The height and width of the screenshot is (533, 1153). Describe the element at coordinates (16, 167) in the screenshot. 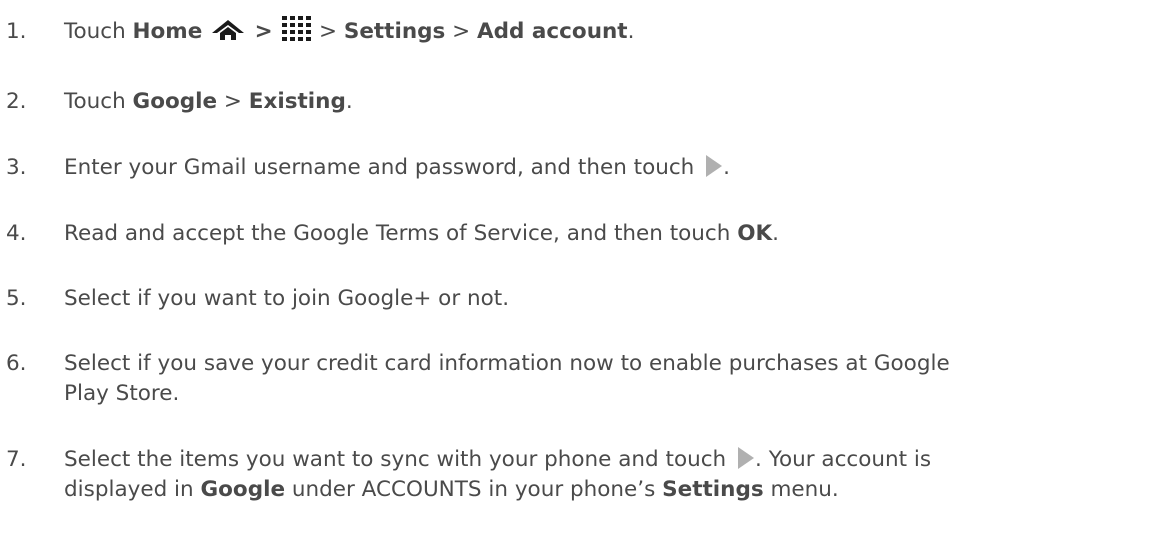

I see `step-number: 3.` at that location.